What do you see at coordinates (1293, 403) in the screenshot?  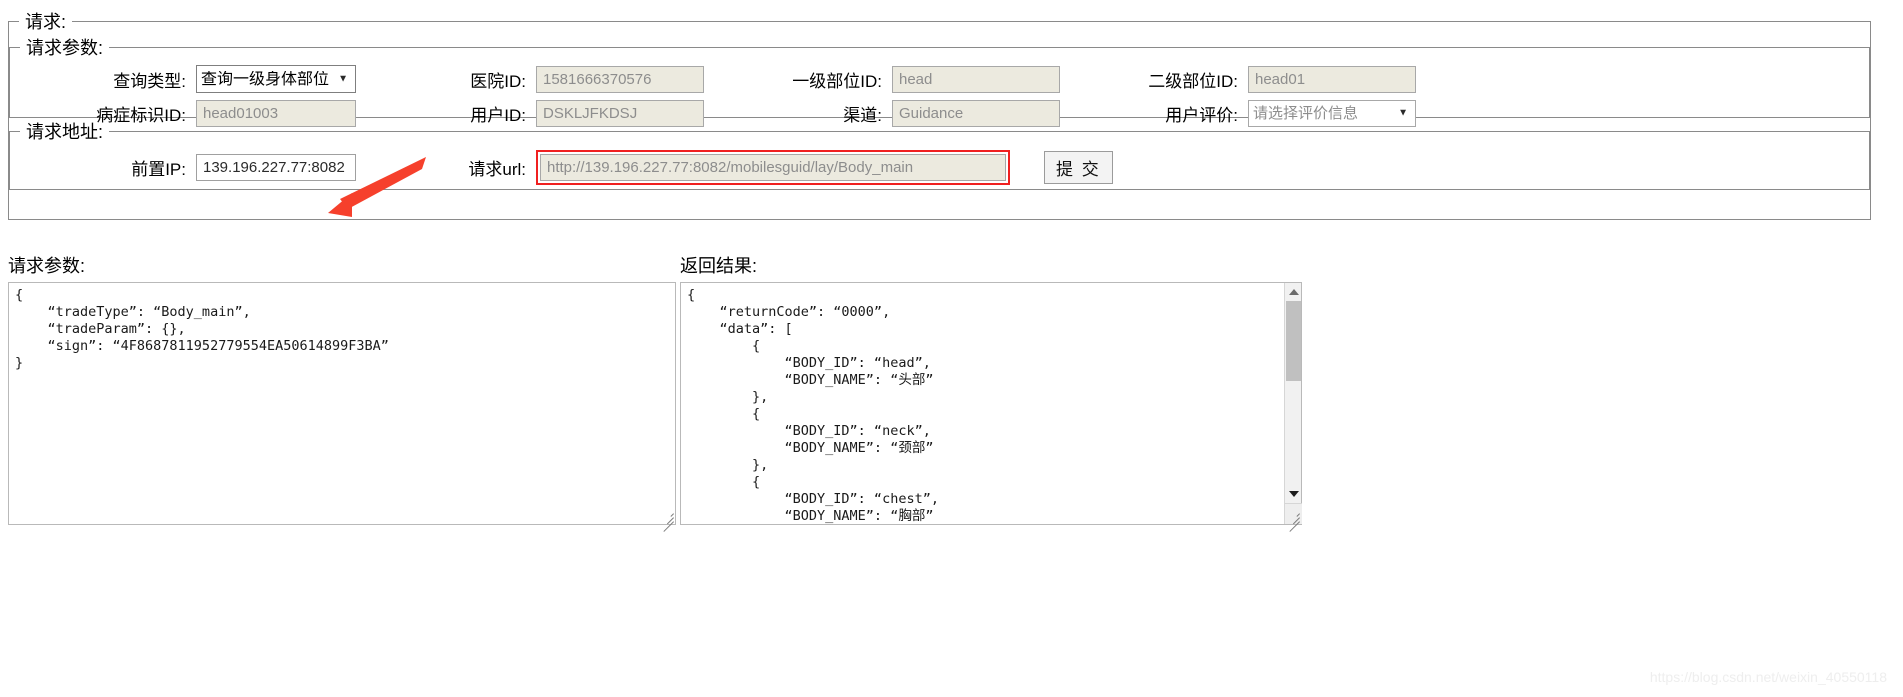 I see `response-scrollbar` at bounding box center [1293, 403].